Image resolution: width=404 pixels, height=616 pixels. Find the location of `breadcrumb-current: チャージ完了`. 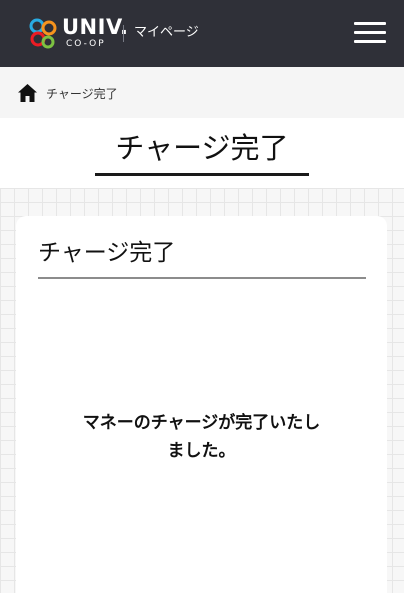

breadcrumb-current: チャージ完了 is located at coordinates (82, 94).